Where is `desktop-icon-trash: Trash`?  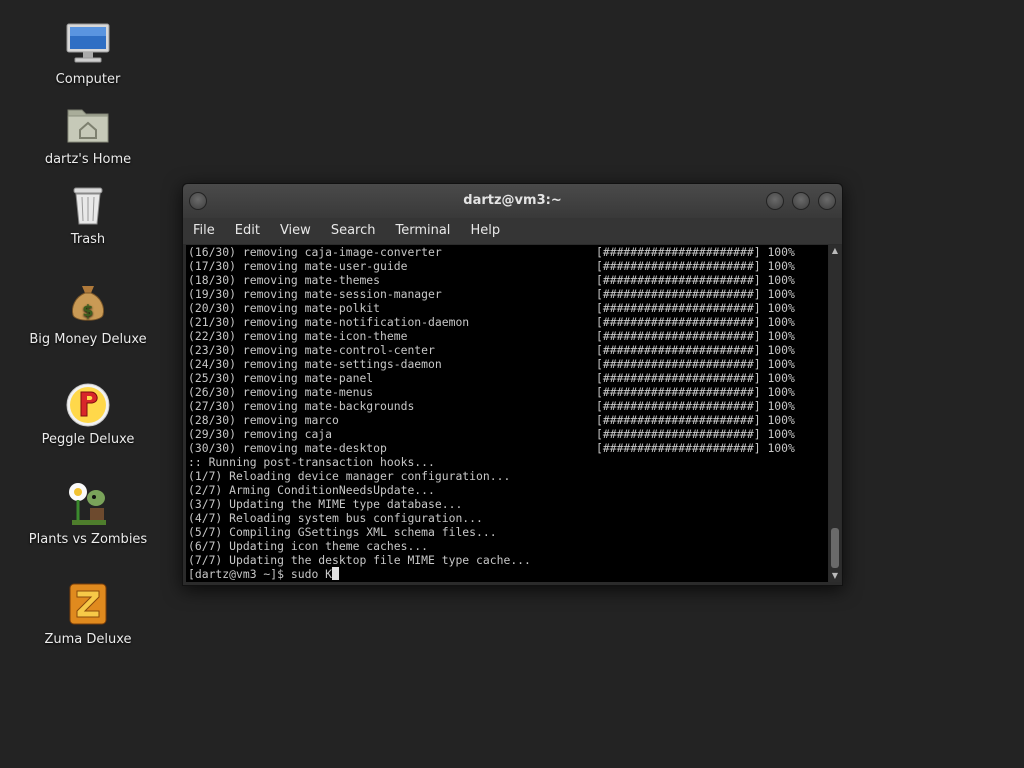
desktop-icon-trash: Trash is located at coordinates (88, 213).